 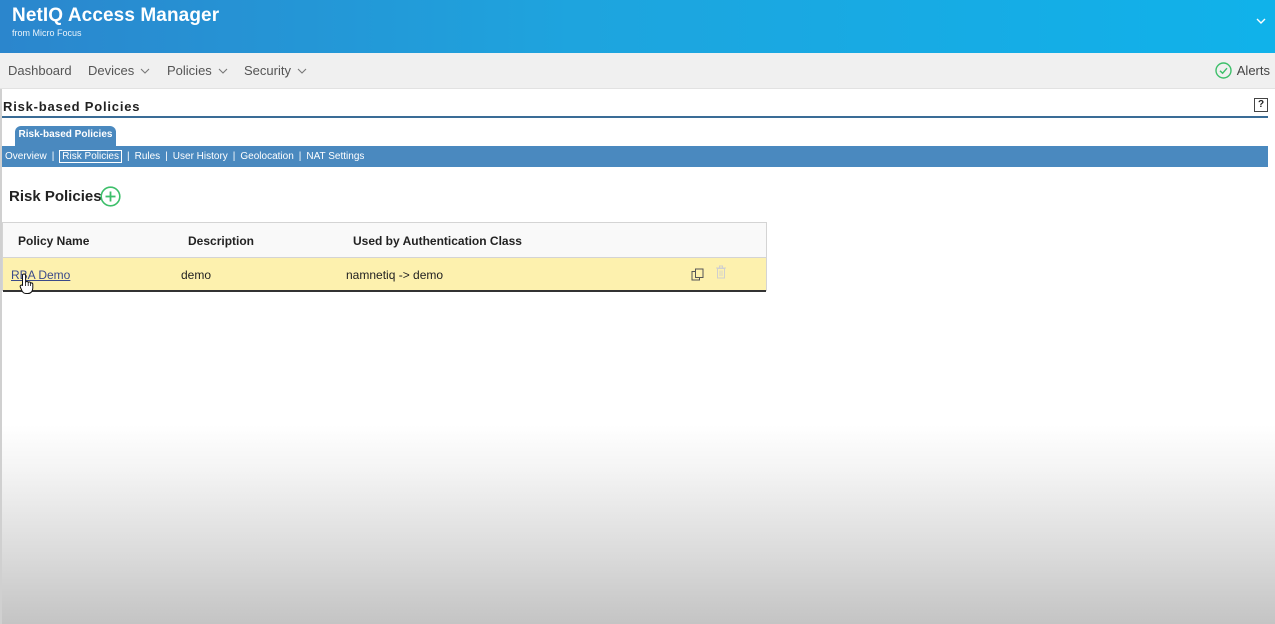 I want to click on nav-devices: Devices, so click(x=119, y=70).